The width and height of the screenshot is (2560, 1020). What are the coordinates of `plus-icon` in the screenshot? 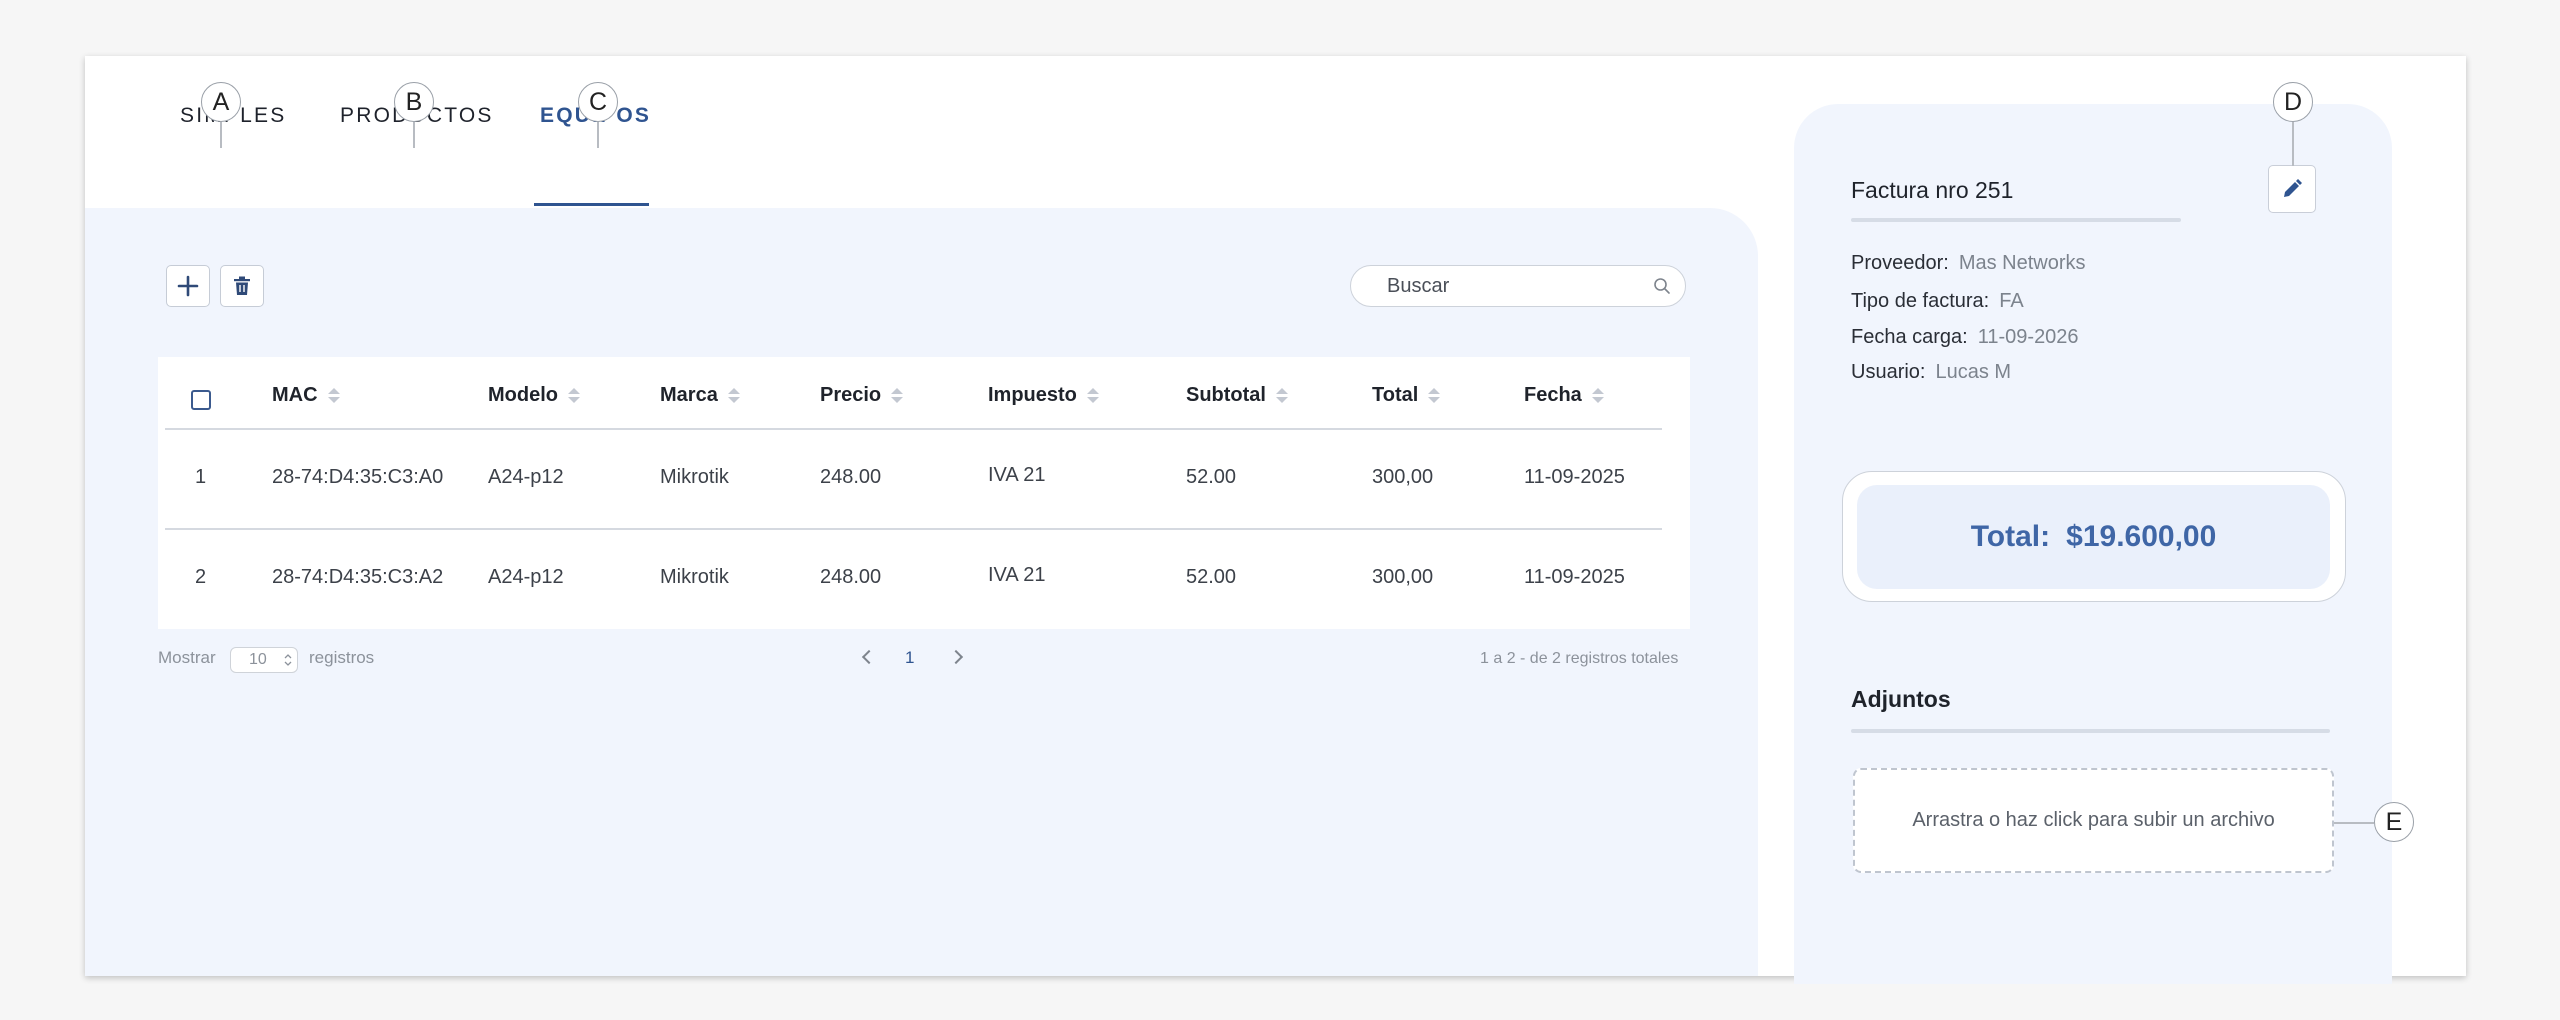 It's located at (188, 286).